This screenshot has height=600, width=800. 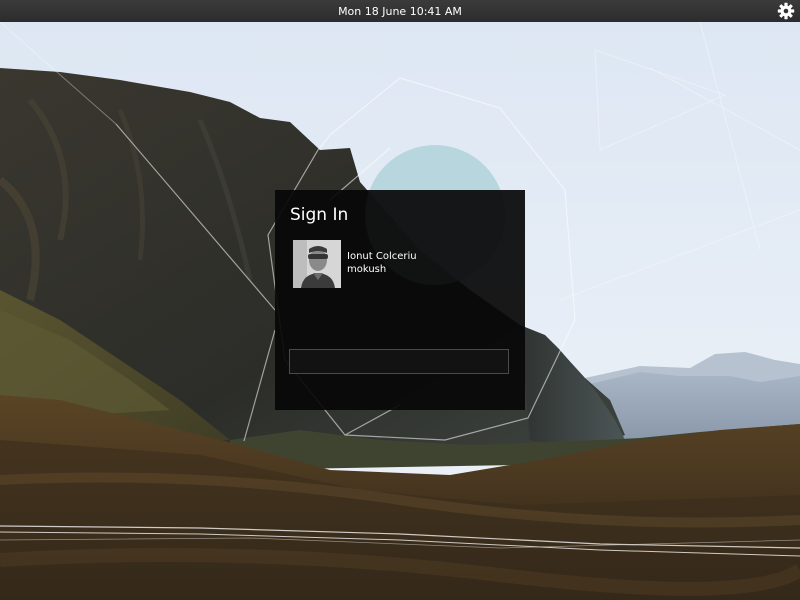 I want to click on avatar, so click(x=317, y=264).